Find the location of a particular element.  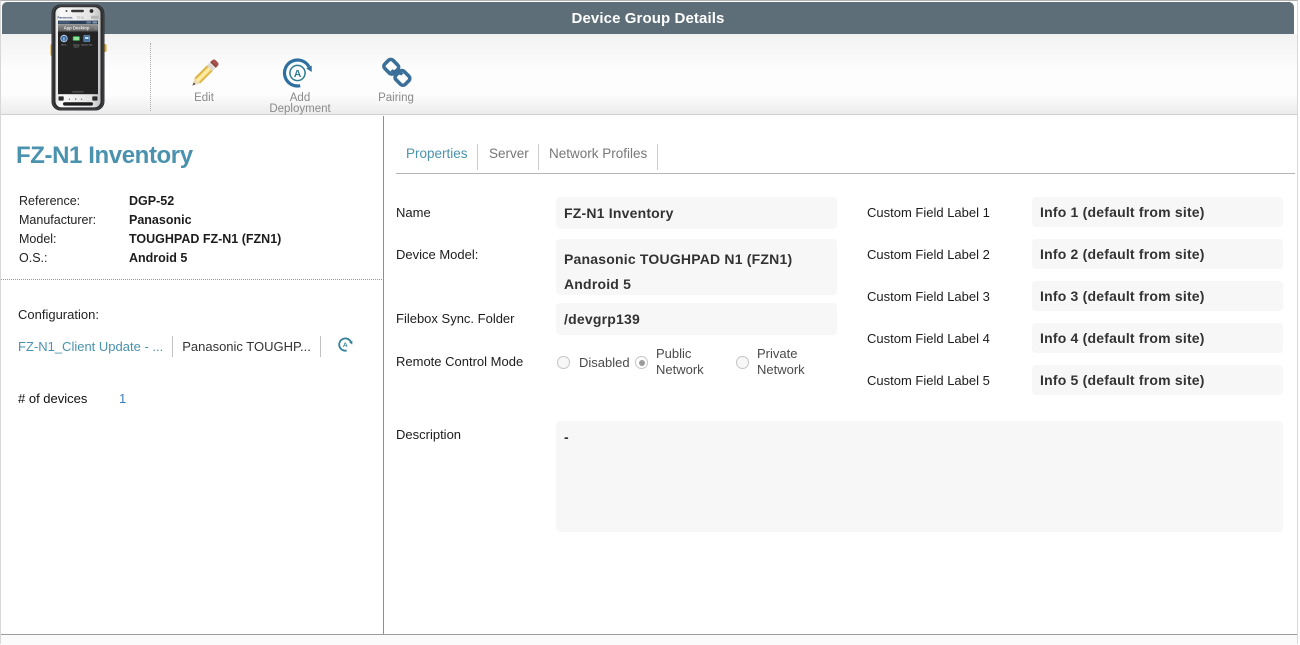

svg-text: App Desktop is located at coordinates (77, 27).